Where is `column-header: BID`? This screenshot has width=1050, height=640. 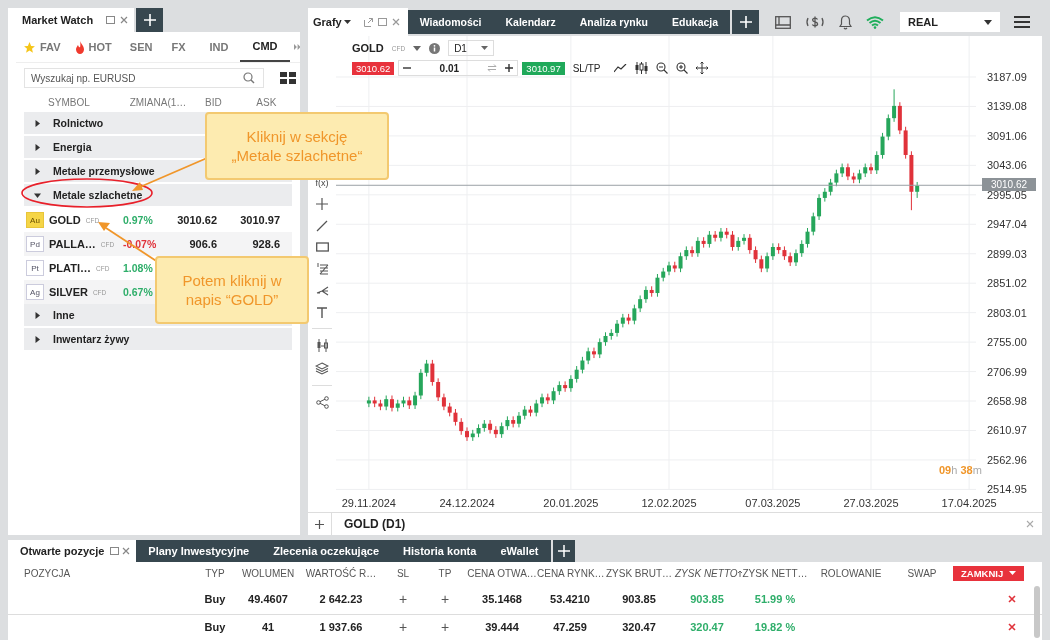
column-header: BID is located at coordinates (213, 102).